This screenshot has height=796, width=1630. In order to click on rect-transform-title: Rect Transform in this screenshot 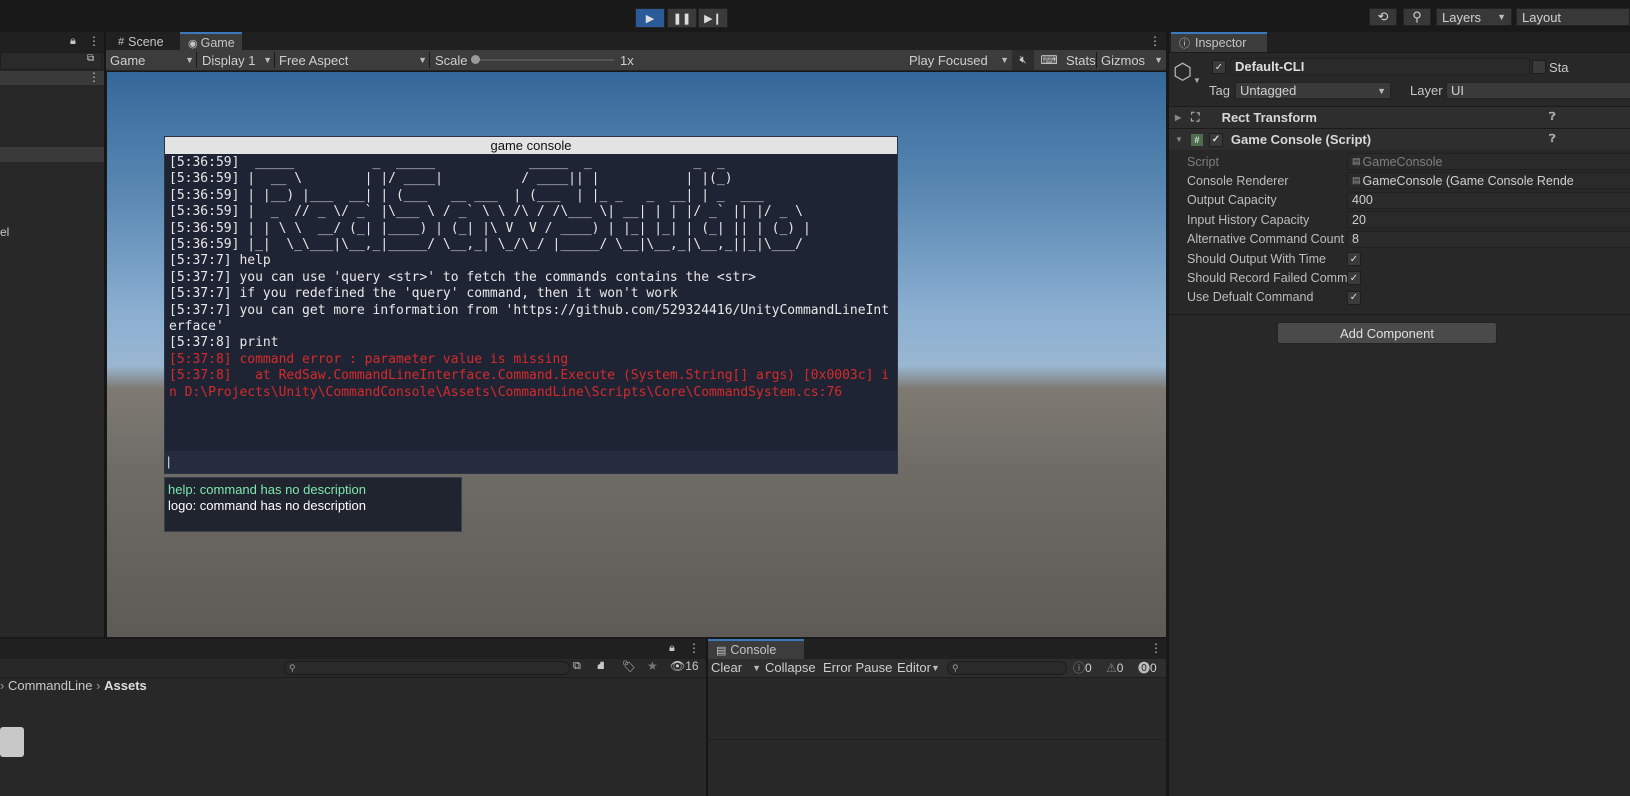, I will do `click(1269, 117)`.